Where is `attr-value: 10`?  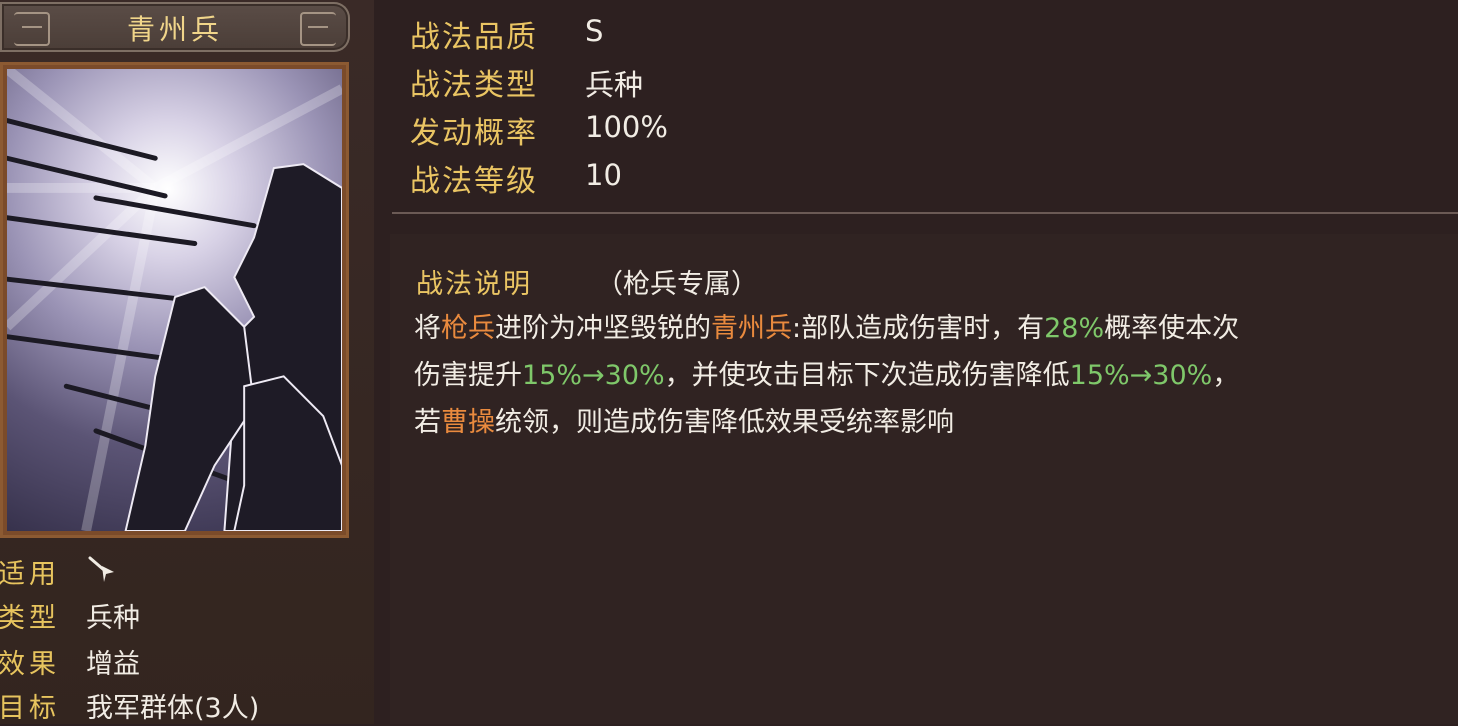 attr-value: 10 is located at coordinates (603, 175).